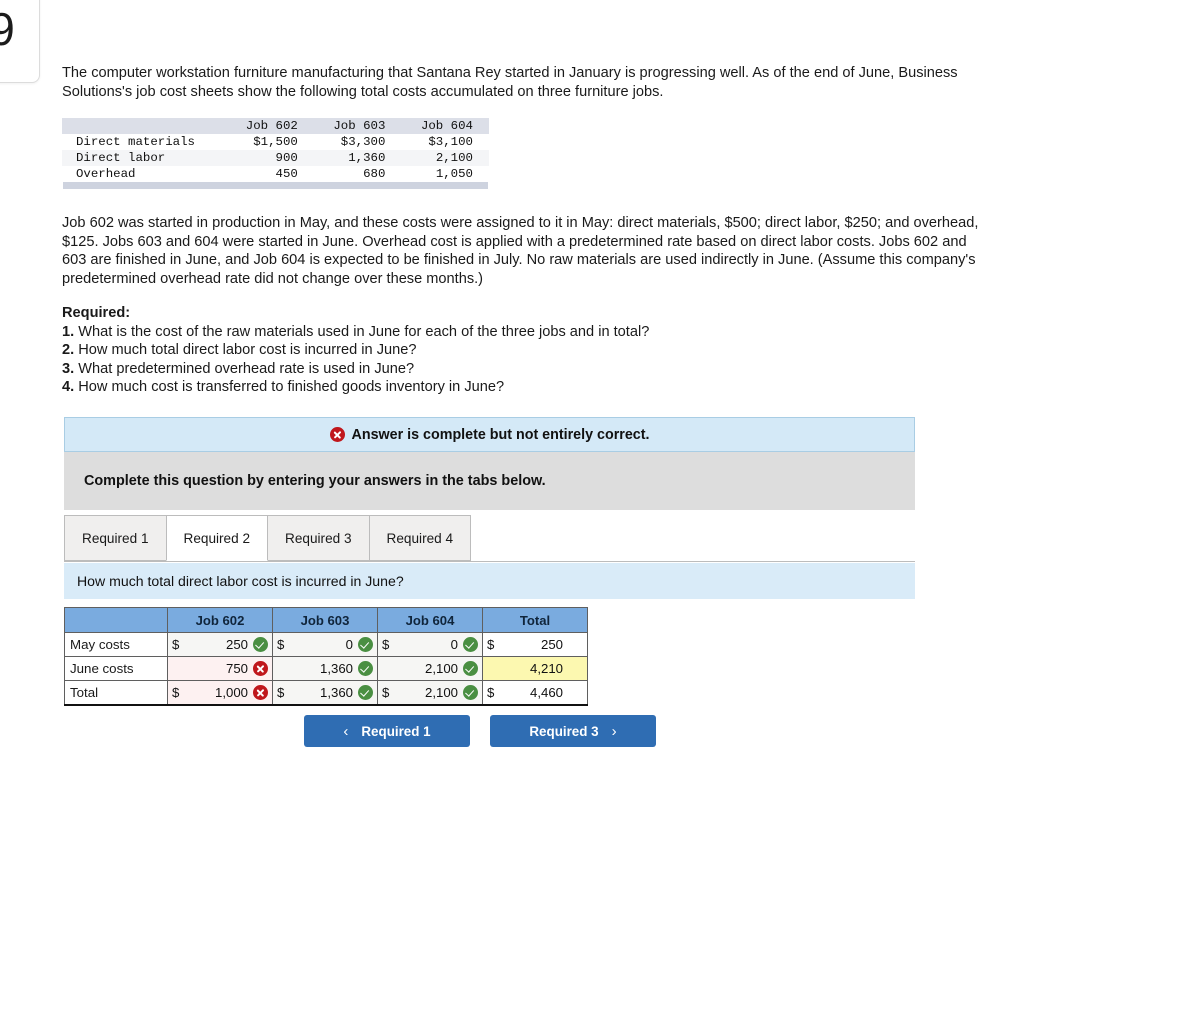 The image size is (1190, 1011). I want to click on table-row: Direct materials $1,500 $3,300 $3,100, so click(275, 142).